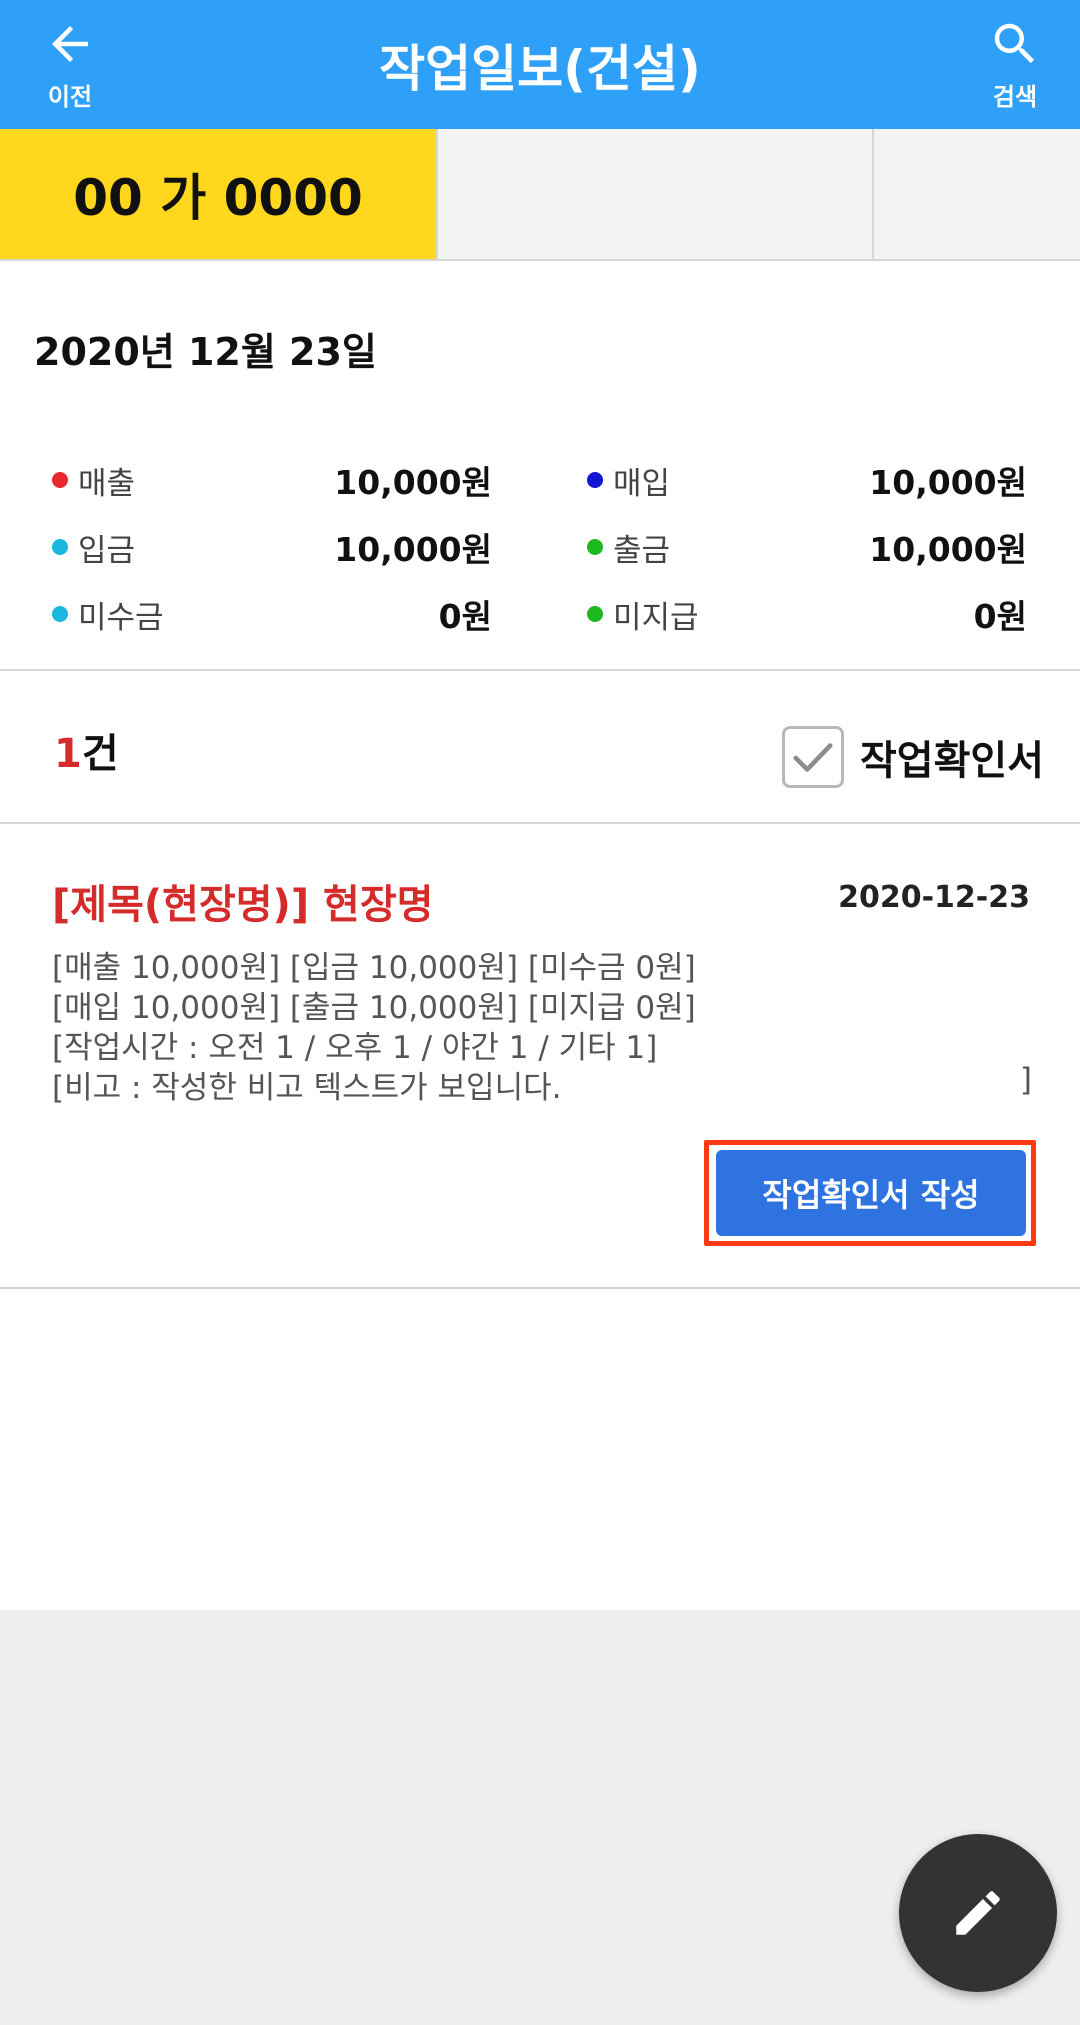 The height and width of the screenshot is (2025, 1080). What do you see at coordinates (355, 1048) in the screenshot?
I see `card-worktime-line: [작업시간 : 오전 1 / 오후 1 / 야간 1 / 기타 1]` at bounding box center [355, 1048].